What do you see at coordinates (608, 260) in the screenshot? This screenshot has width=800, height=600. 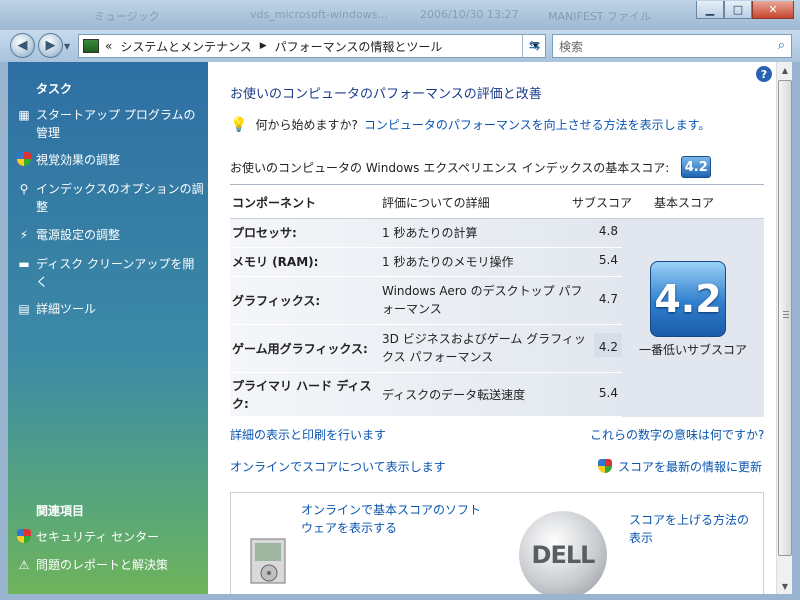 I see `row-subscore: 5.4` at bounding box center [608, 260].